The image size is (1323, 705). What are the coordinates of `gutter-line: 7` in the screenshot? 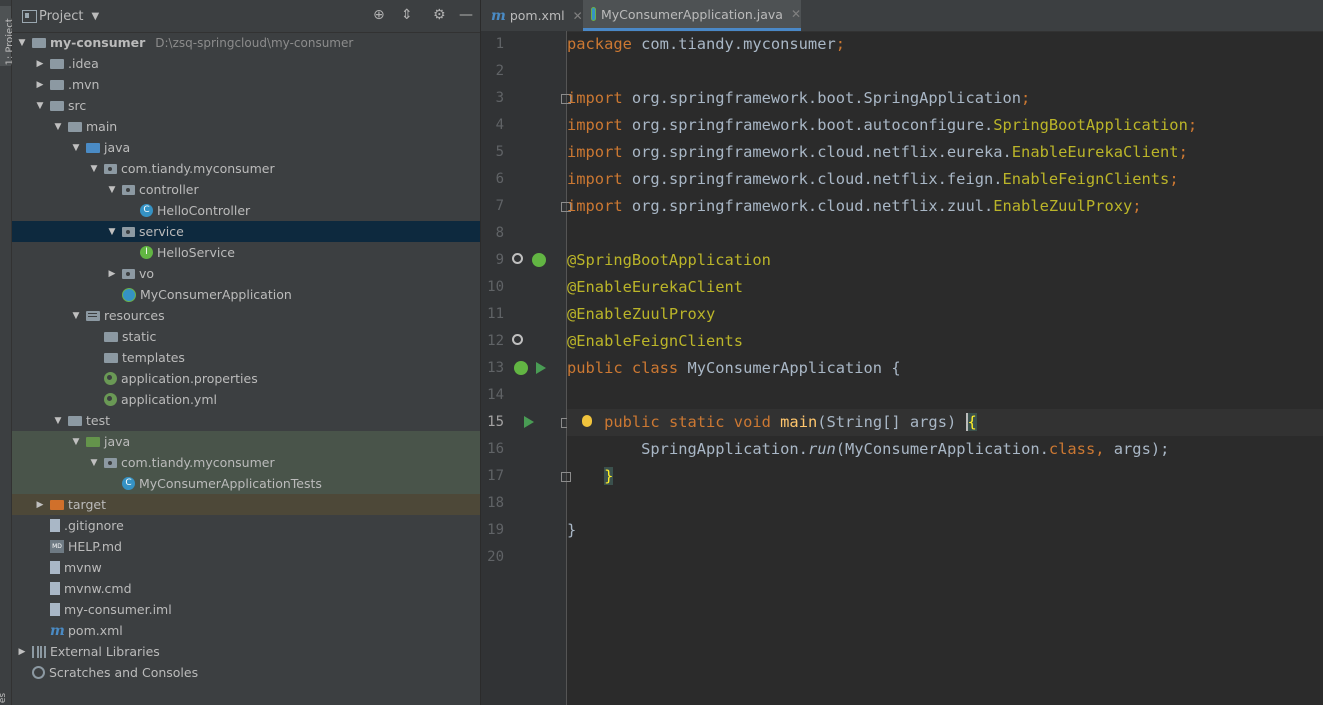 It's located at (523, 206).